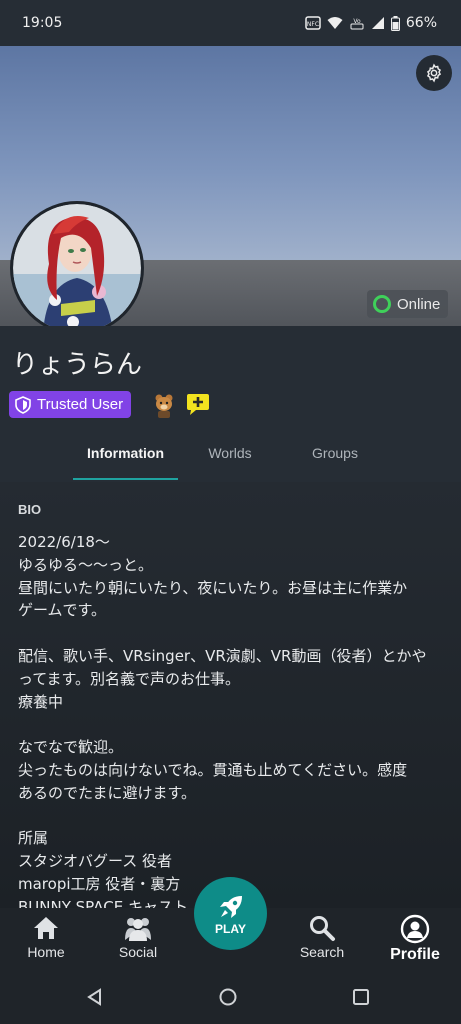  Describe the element at coordinates (46, 928) in the screenshot. I see `home-icon` at that location.